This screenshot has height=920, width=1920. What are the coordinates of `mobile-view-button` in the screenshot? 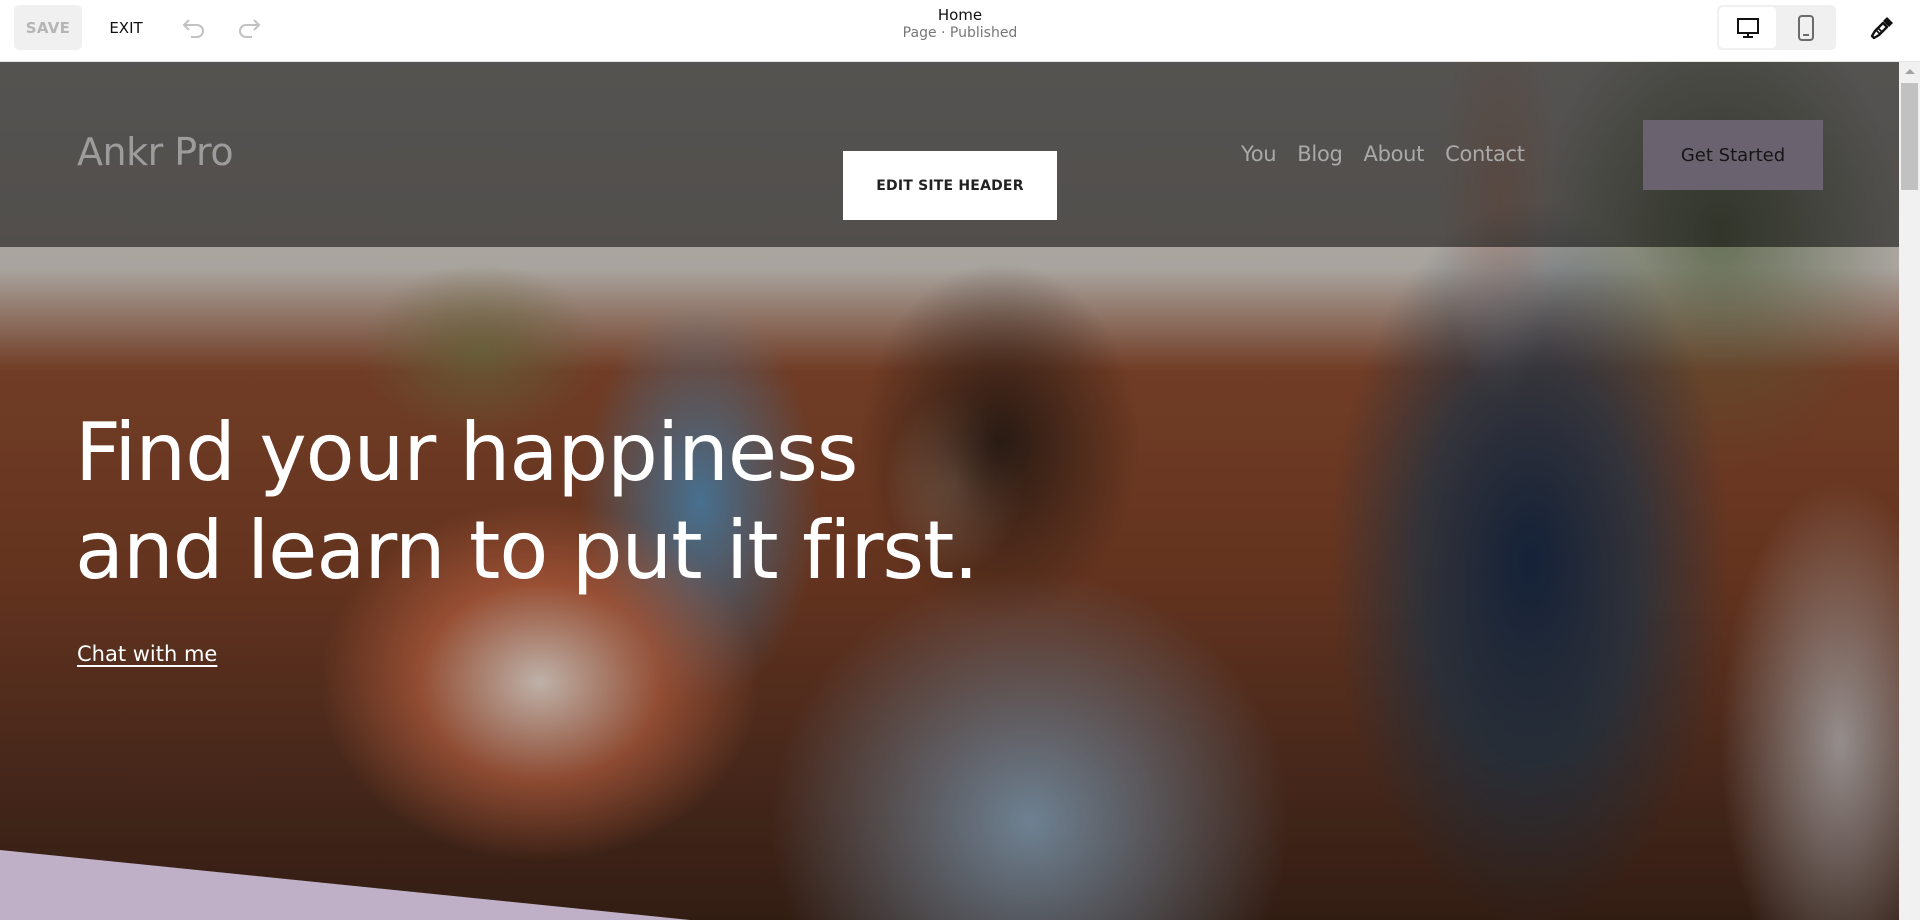 It's located at (1805, 27).